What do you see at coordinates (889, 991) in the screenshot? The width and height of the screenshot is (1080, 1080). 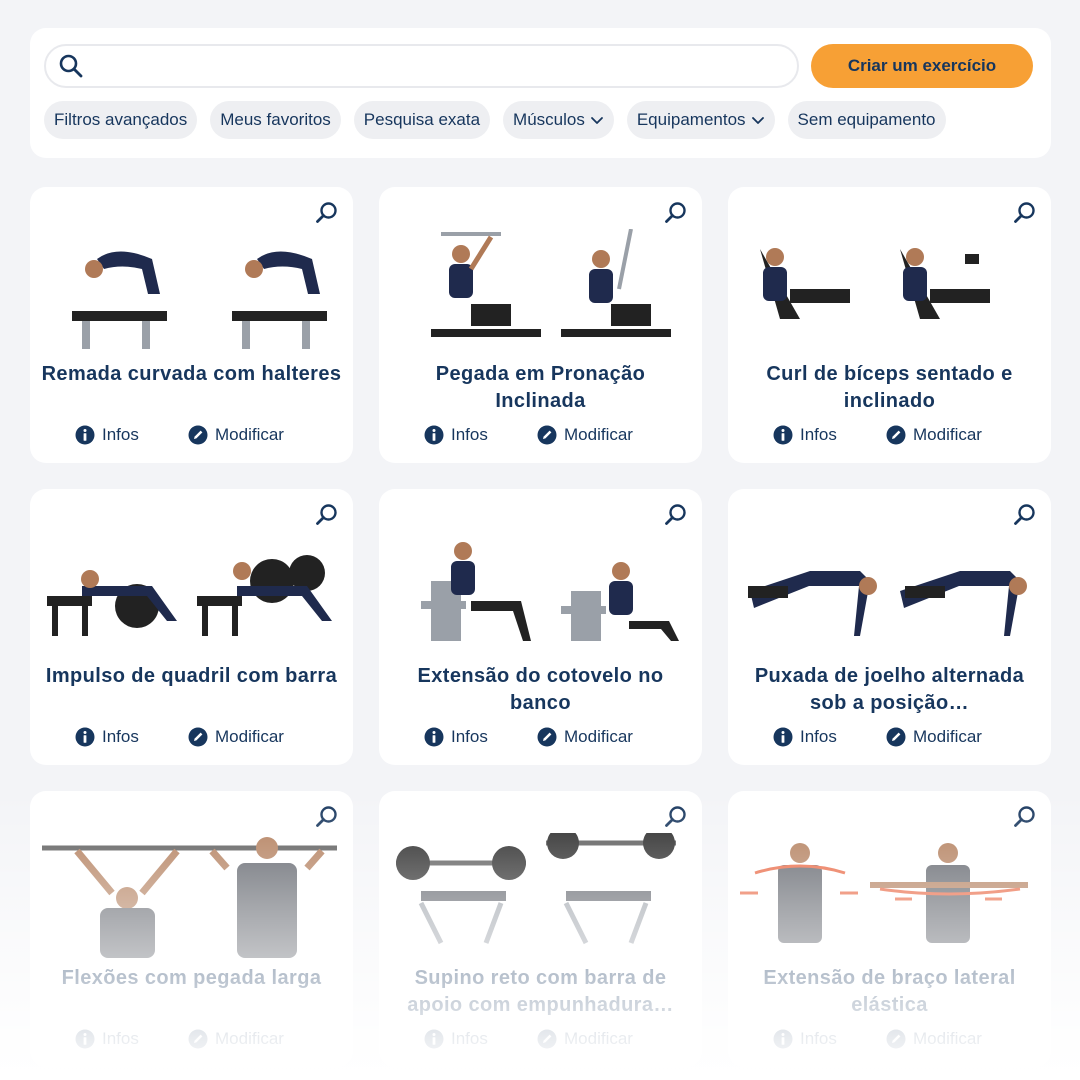 I see `exercise-title: Extensão de braço lateral elástica` at bounding box center [889, 991].